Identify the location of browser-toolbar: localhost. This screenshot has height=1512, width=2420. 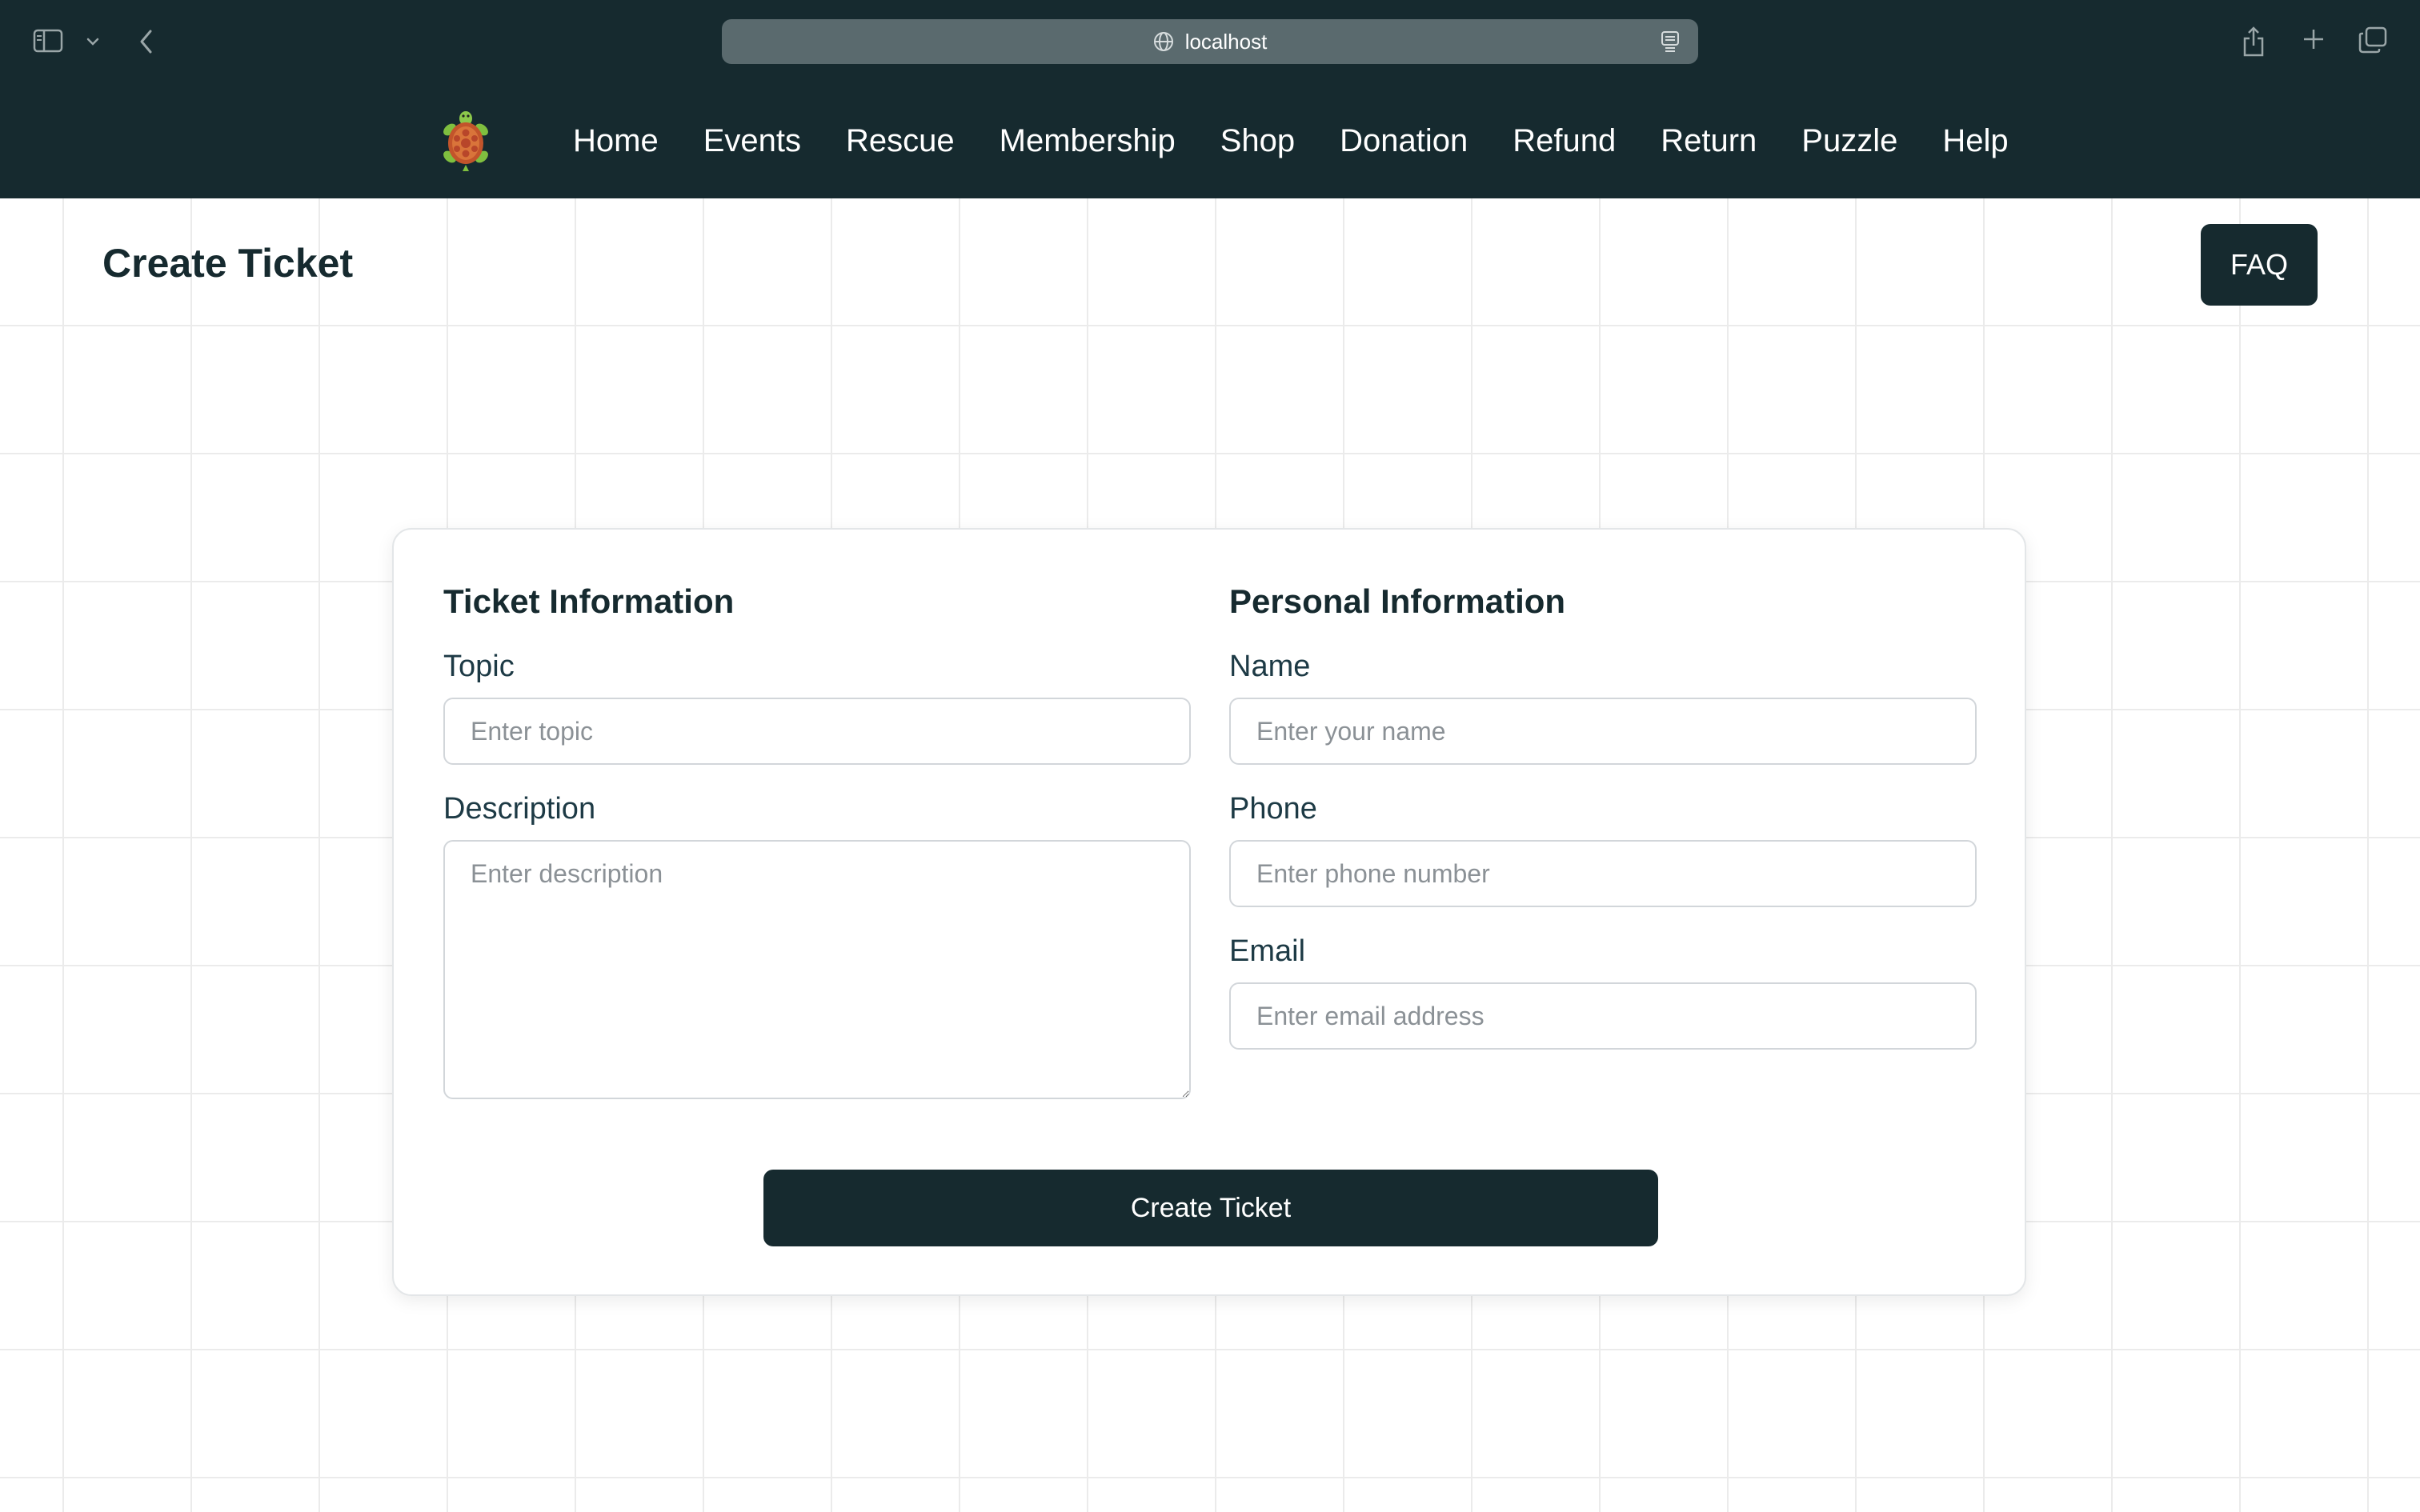
(1210, 41).